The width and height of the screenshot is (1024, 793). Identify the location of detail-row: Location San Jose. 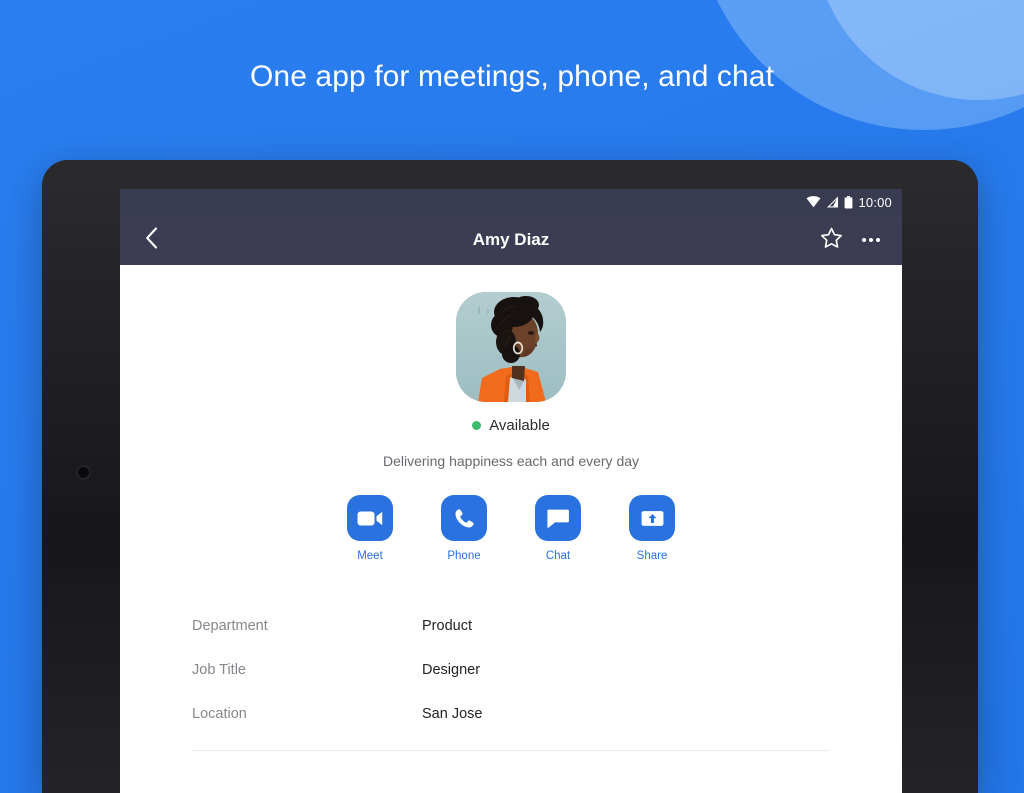
(511, 714).